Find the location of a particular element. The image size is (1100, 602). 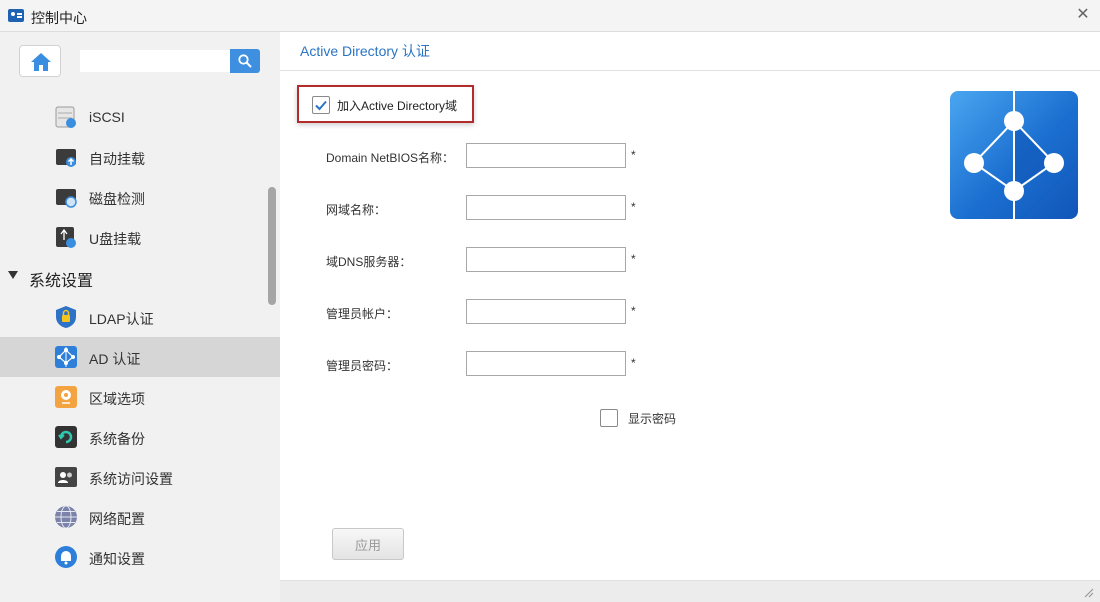

sidebar-item-label: 网络配置 is located at coordinates (117, 519).